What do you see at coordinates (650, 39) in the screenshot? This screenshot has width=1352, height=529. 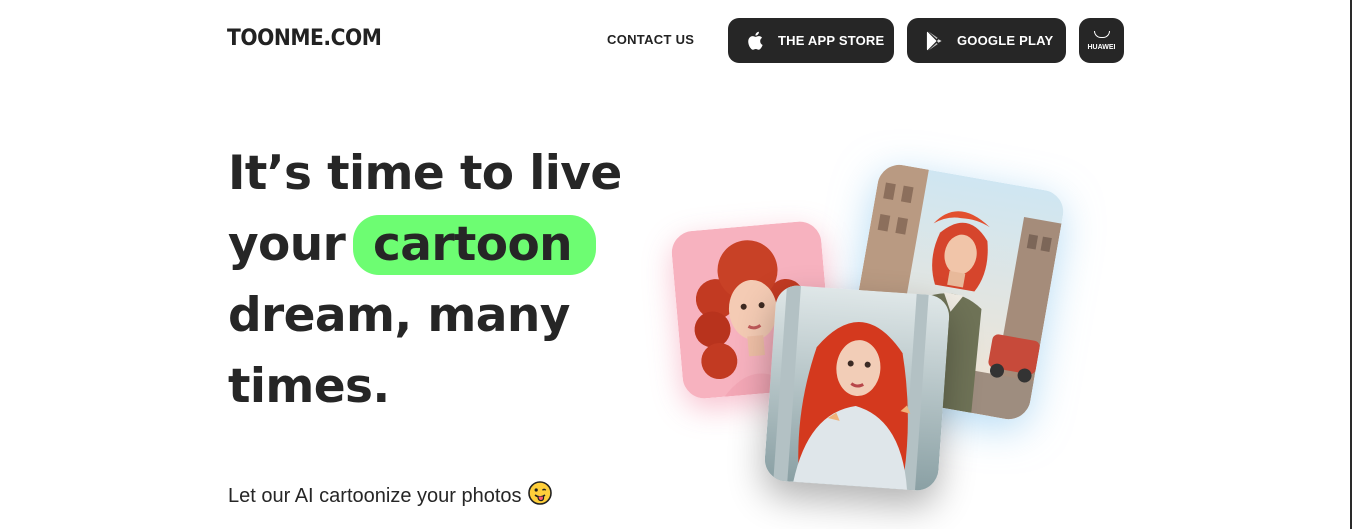 I see `contact-us-link: CONTACT US` at bounding box center [650, 39].